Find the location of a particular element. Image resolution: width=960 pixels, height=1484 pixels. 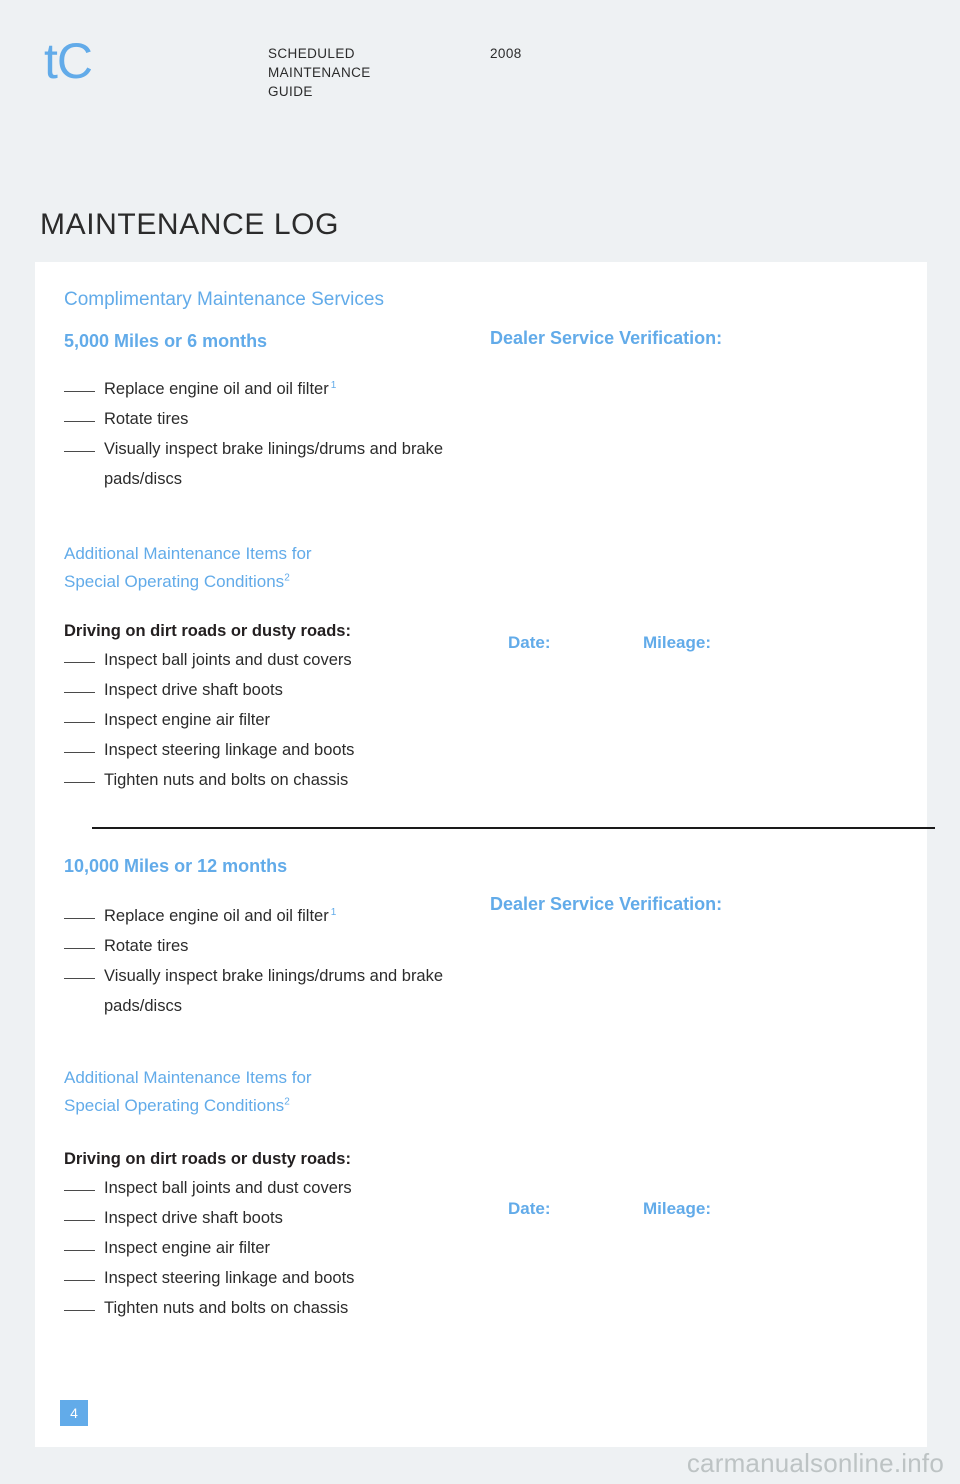

guide-title: SCHEDULED MAINTENANCE GUIDE is located at coordinates (319, 72).